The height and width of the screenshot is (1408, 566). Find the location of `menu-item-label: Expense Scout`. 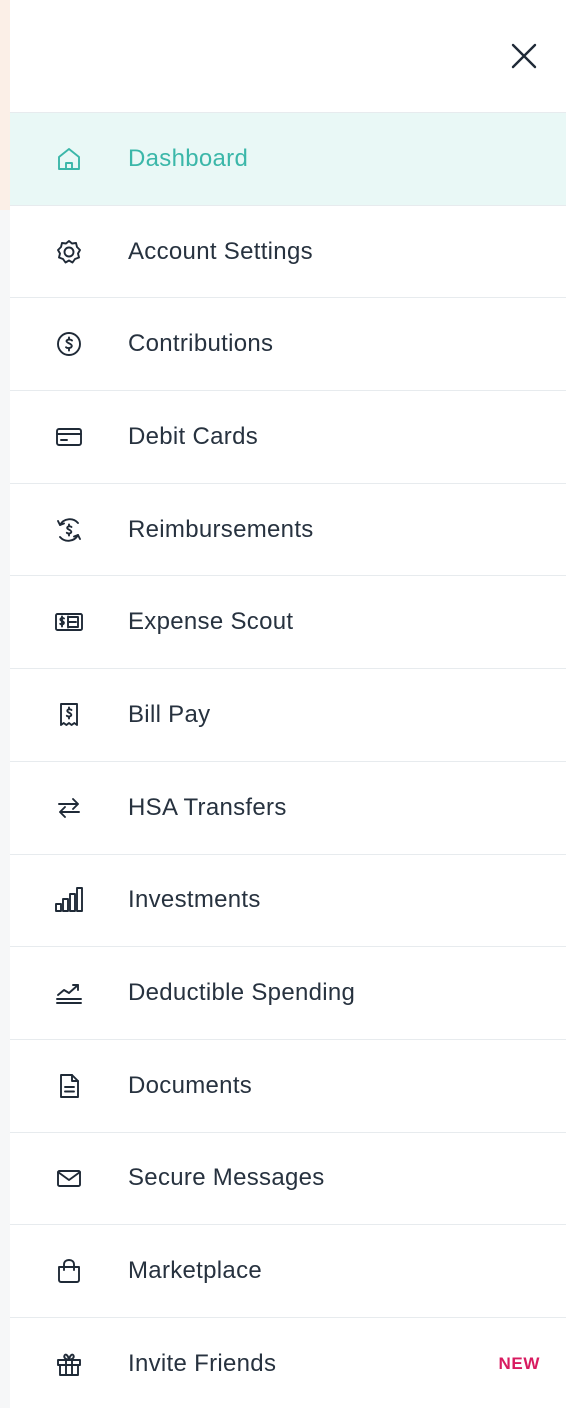

menu-item-label: Expense Scout is located at coordinates (211, 622).